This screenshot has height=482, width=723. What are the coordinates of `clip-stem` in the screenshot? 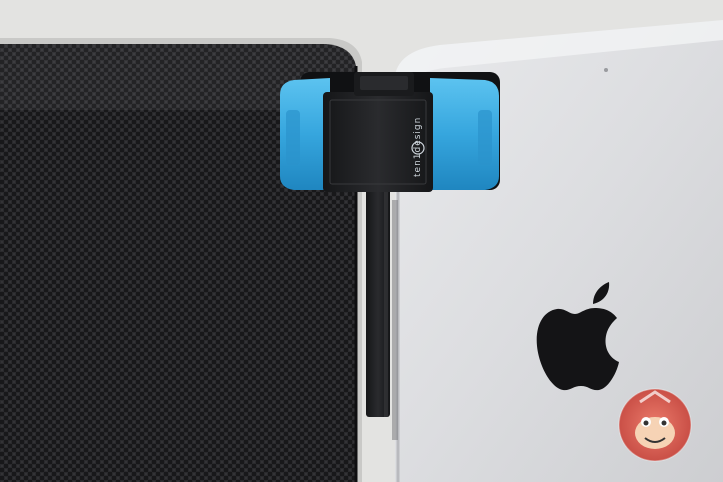 It's located at (382, 307).